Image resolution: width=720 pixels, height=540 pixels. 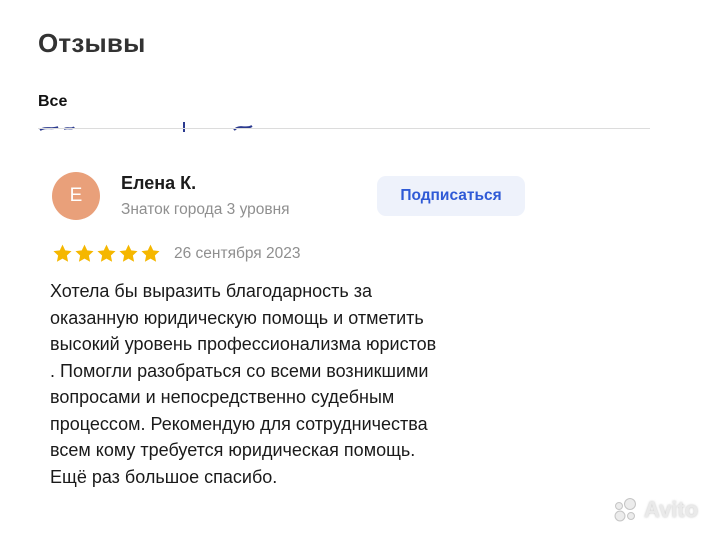 I want to click on review-text-line: Хотела бы выразить благодарность за, so click(x=211, y=291).